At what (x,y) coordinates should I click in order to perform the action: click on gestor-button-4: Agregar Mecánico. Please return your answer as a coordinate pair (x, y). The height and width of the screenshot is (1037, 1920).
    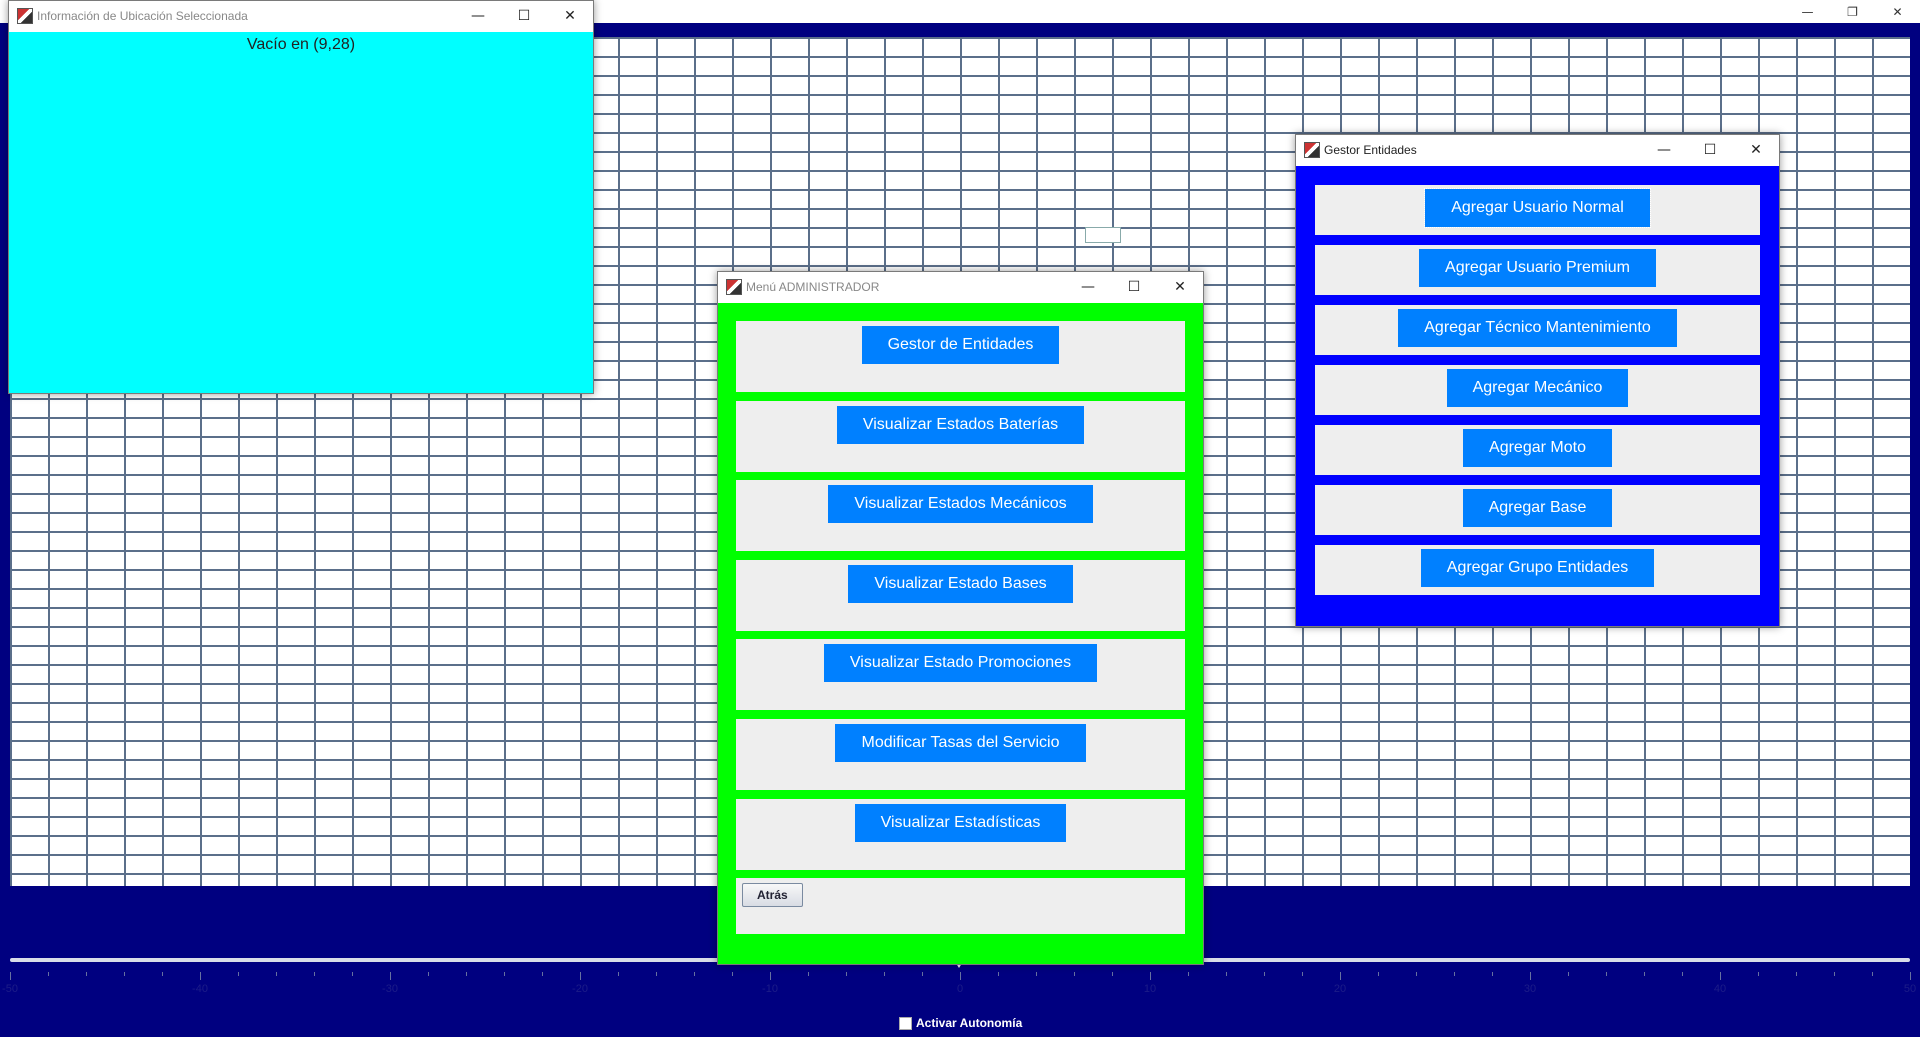
    Looking at the image, I should click on (1537, 388).